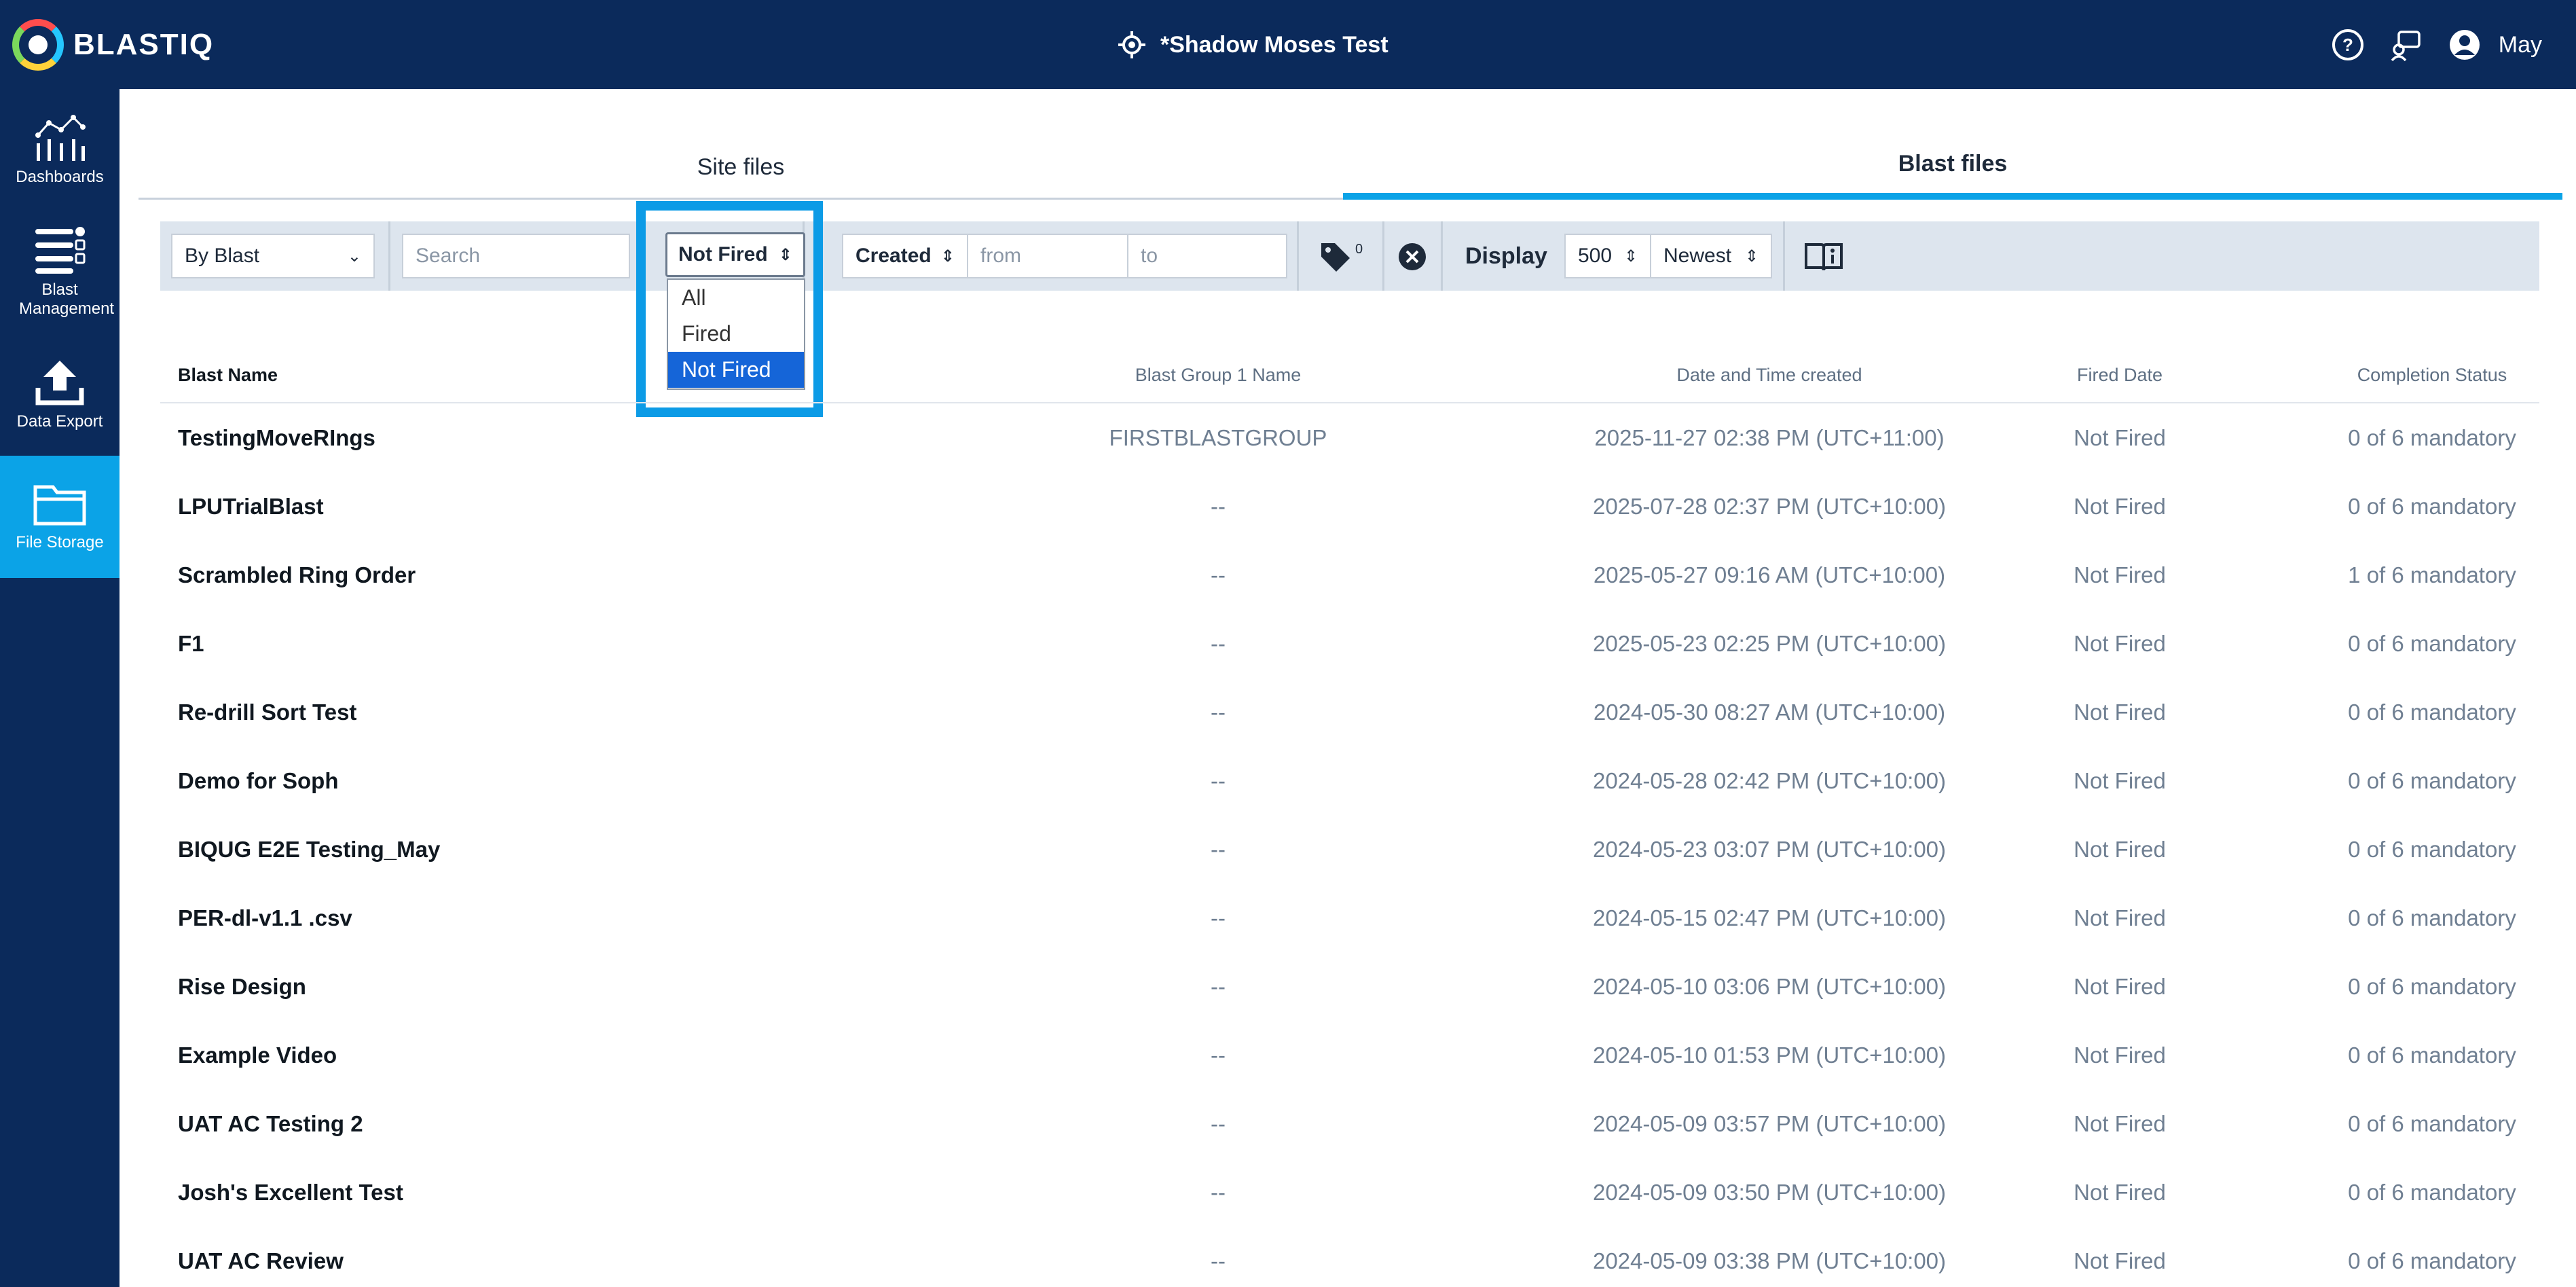 The image size is (2576, 1287). What do you see at coordinates (60, 383) in the screenshot?
I see `upload-icon` at bounding box center [60, 383].